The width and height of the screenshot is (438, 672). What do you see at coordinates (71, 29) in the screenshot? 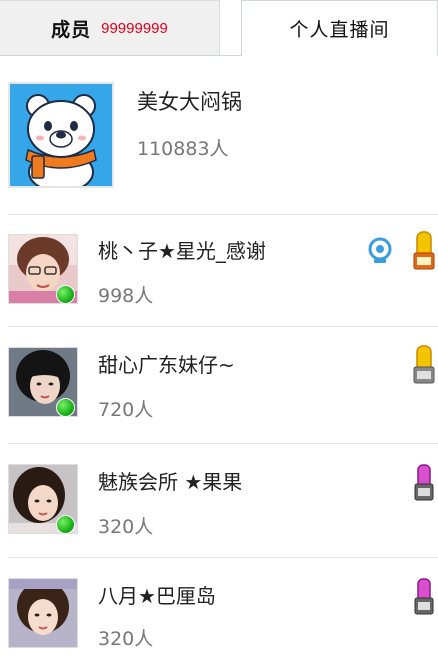
I see `tab-members-label: 成员` at bounding box center [71, 29].